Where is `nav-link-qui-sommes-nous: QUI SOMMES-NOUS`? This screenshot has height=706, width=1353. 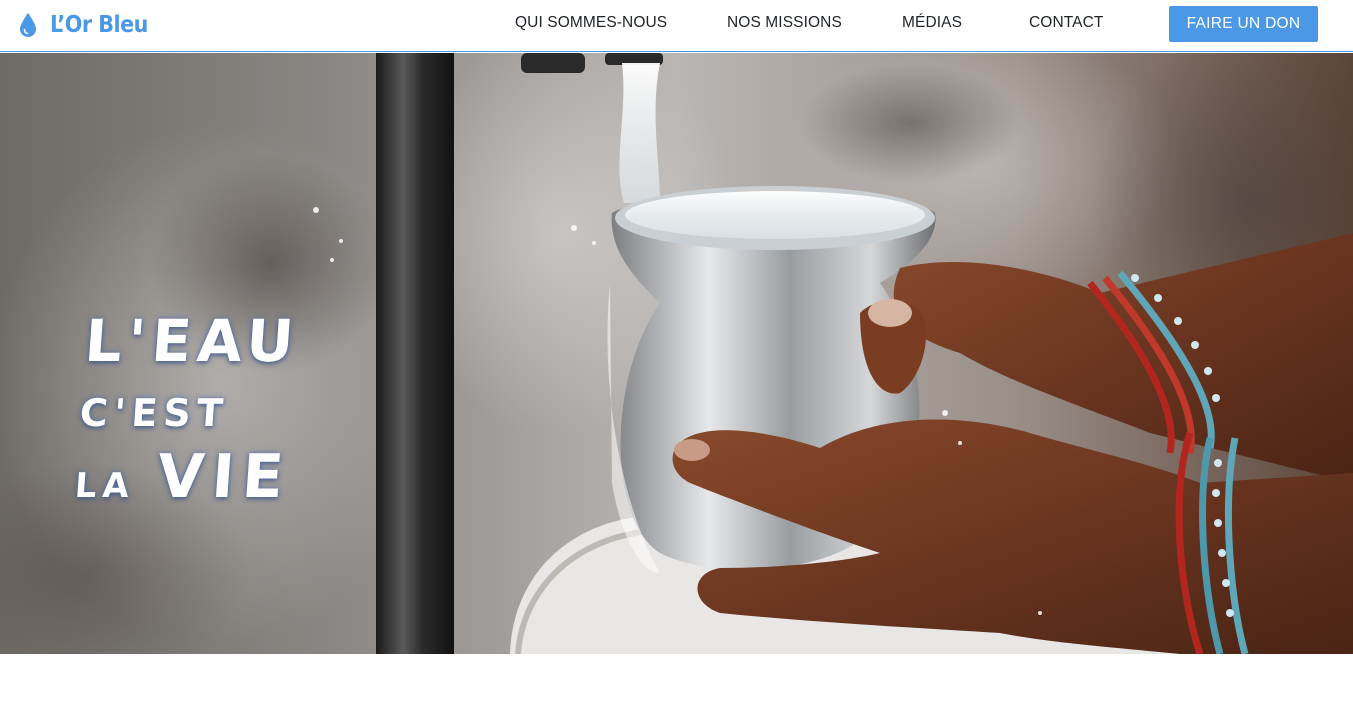 nav-link-qui-sommes-nous: QUI SOMMES-NOUS is located at coordinates (591, 23).